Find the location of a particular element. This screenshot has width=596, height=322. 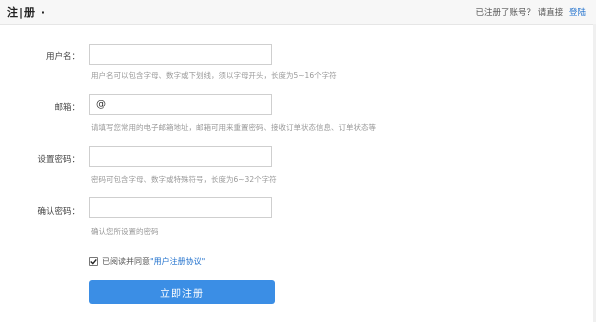

agreement-text: 已阅读并同意 is located at coordinates (126, 261).